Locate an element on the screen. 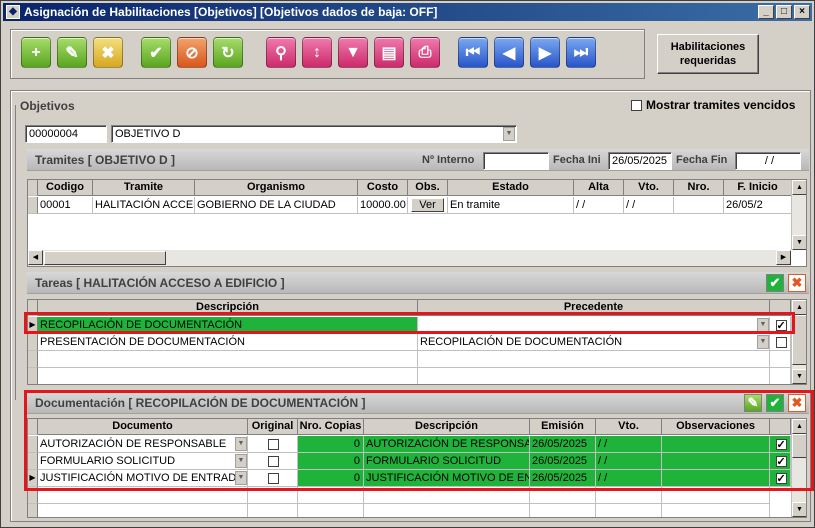 This screenshot has width=815, height=528. tarea-check-cell is located at coordinates (780, 342).